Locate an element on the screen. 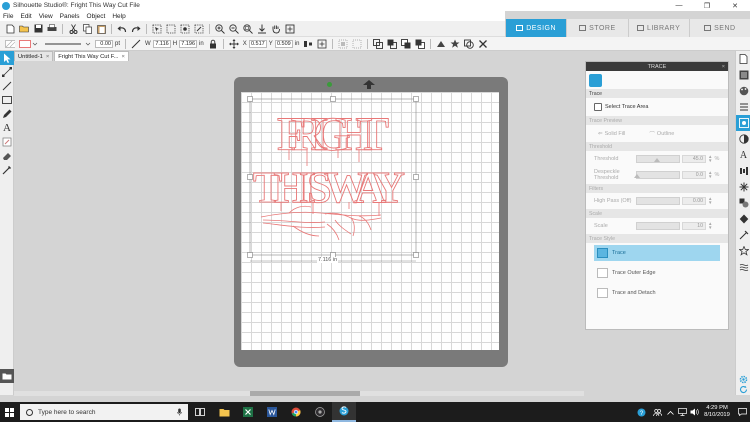 The image size is (750, 422). delete-icon is located at coordinates (483, 44).